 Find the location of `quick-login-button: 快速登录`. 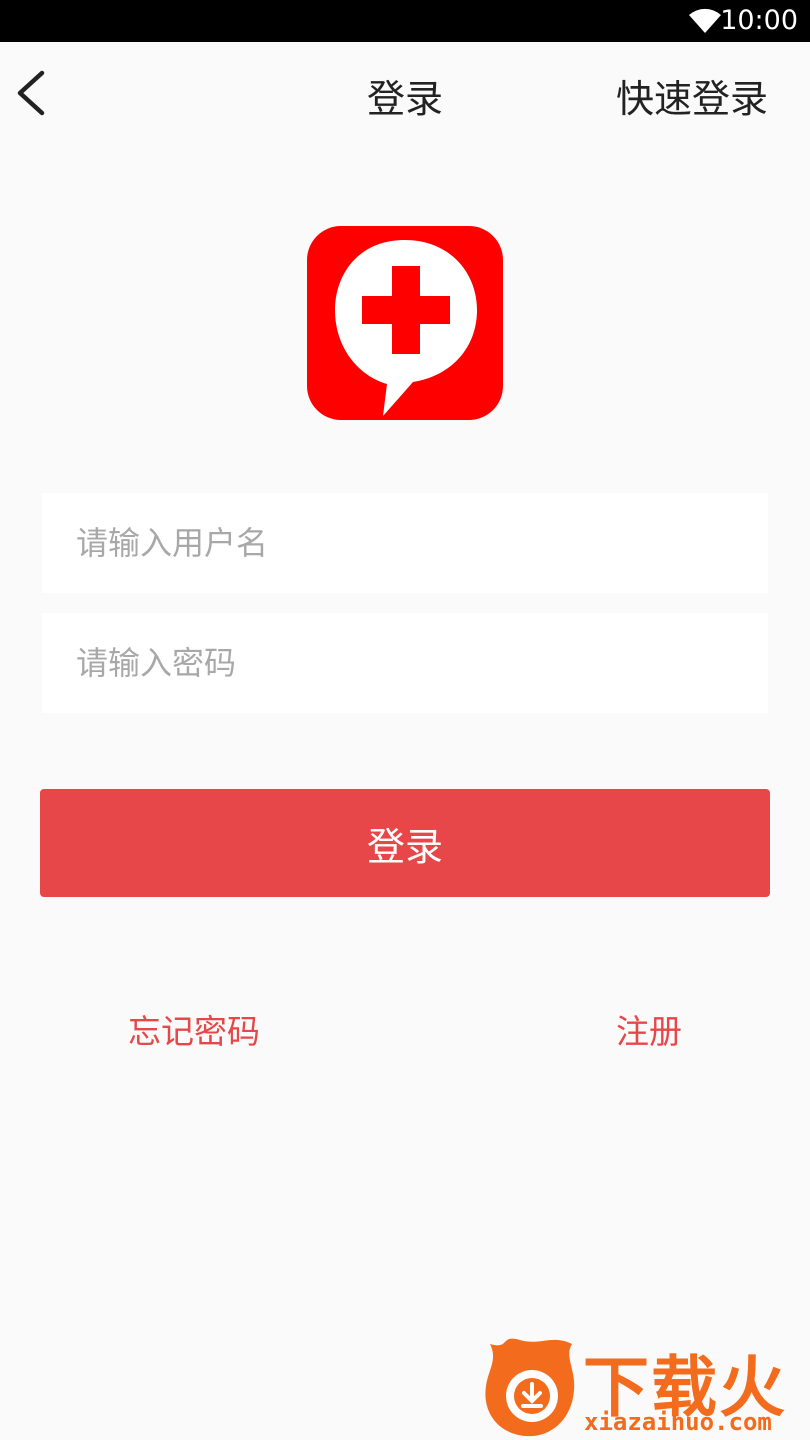

quick-login-button: 快速登录 is located at coordinates (692, 95).